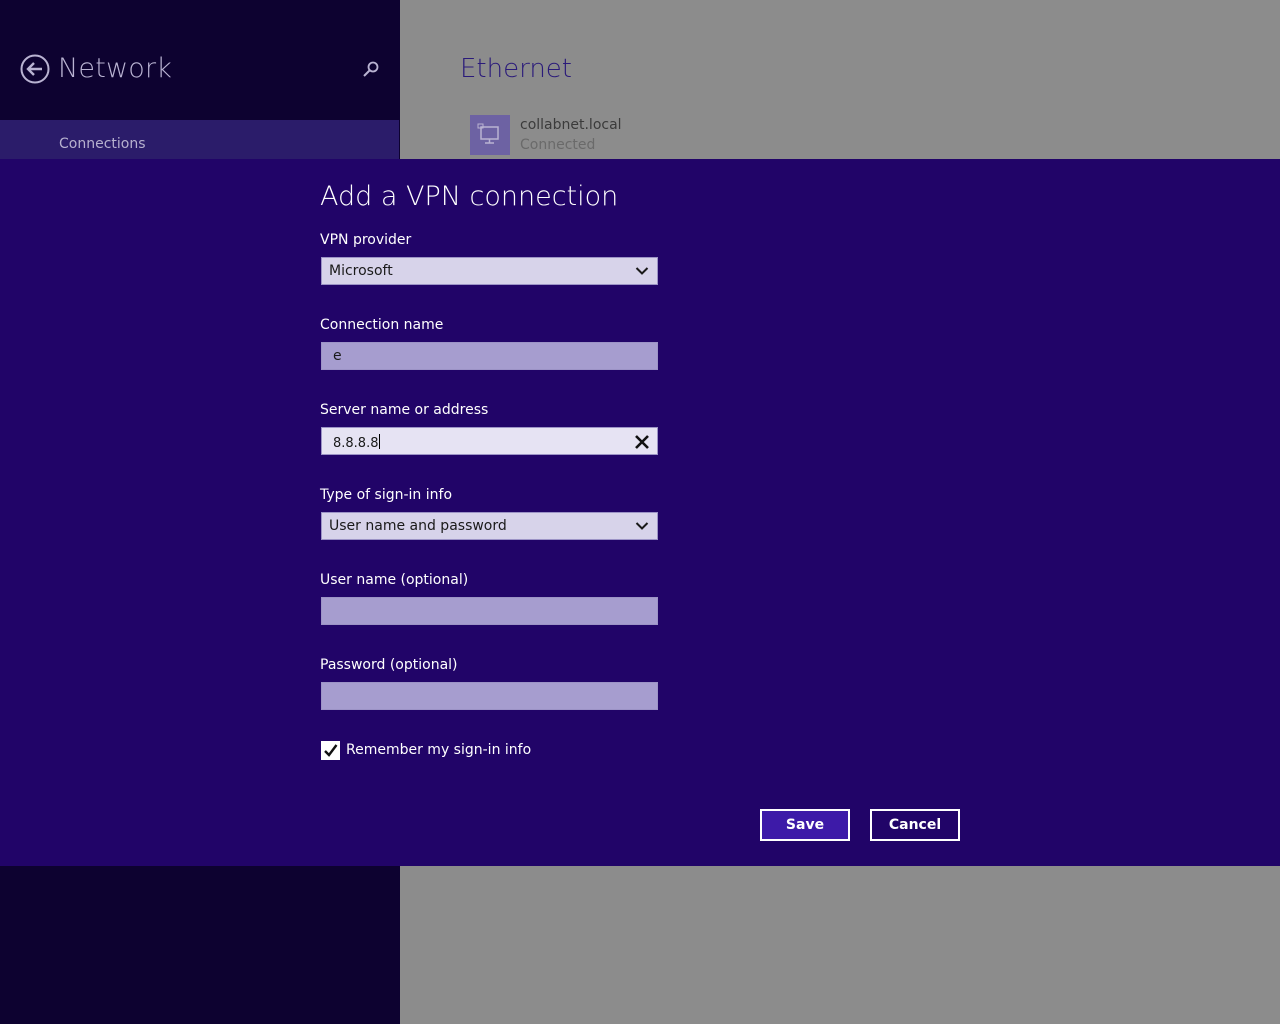  I want to click on remember-checkbox, so click(330, 750).